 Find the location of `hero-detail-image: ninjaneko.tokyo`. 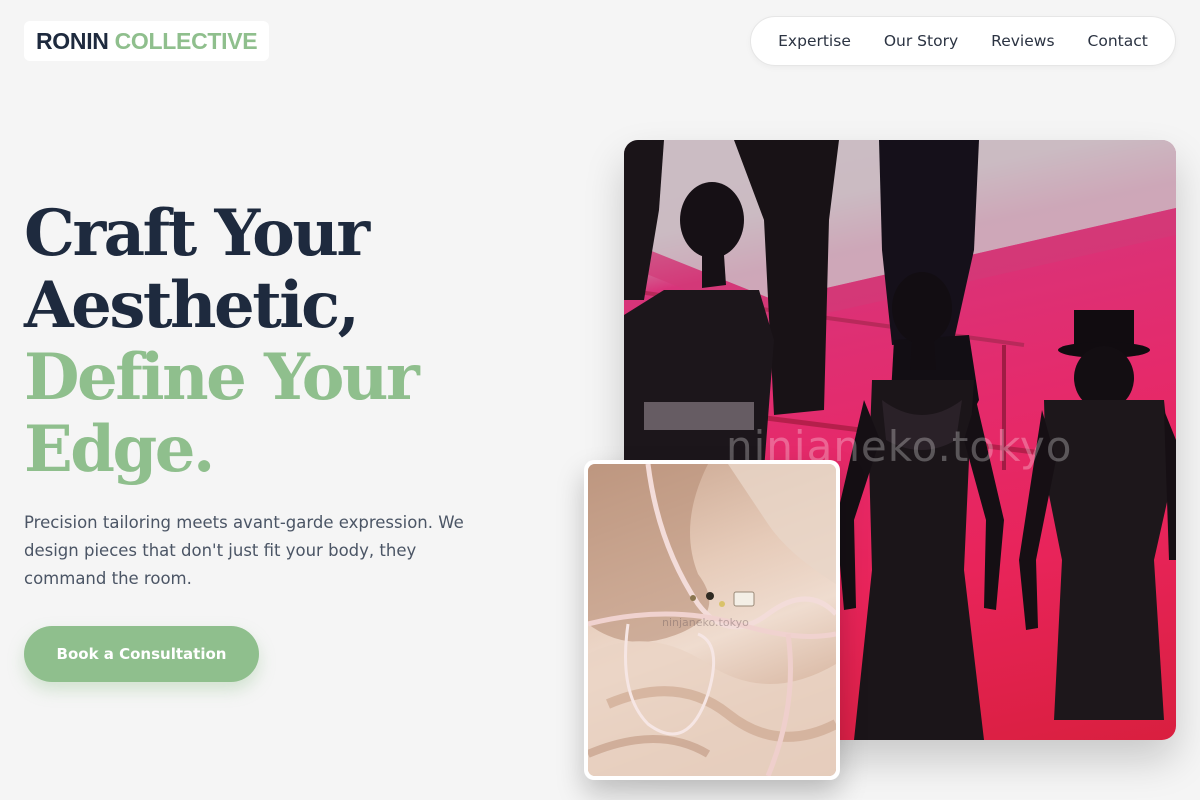

hero-detail-image: ninjaneko.tokyo is located at coordinates (712, 620).